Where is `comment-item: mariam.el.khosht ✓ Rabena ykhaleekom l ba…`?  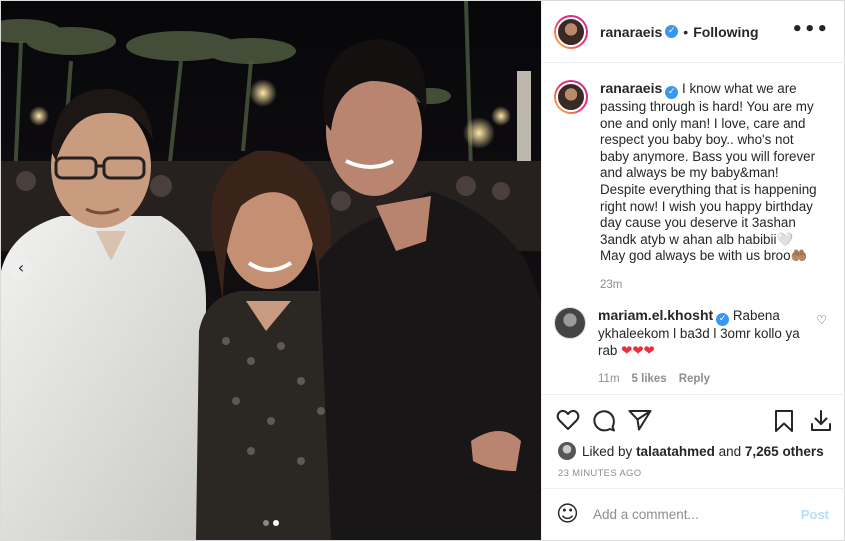
comment-item: mariam.el.khosht ✓ Rabena ykhaleekom l ba… is located at coordinates (693, 345).